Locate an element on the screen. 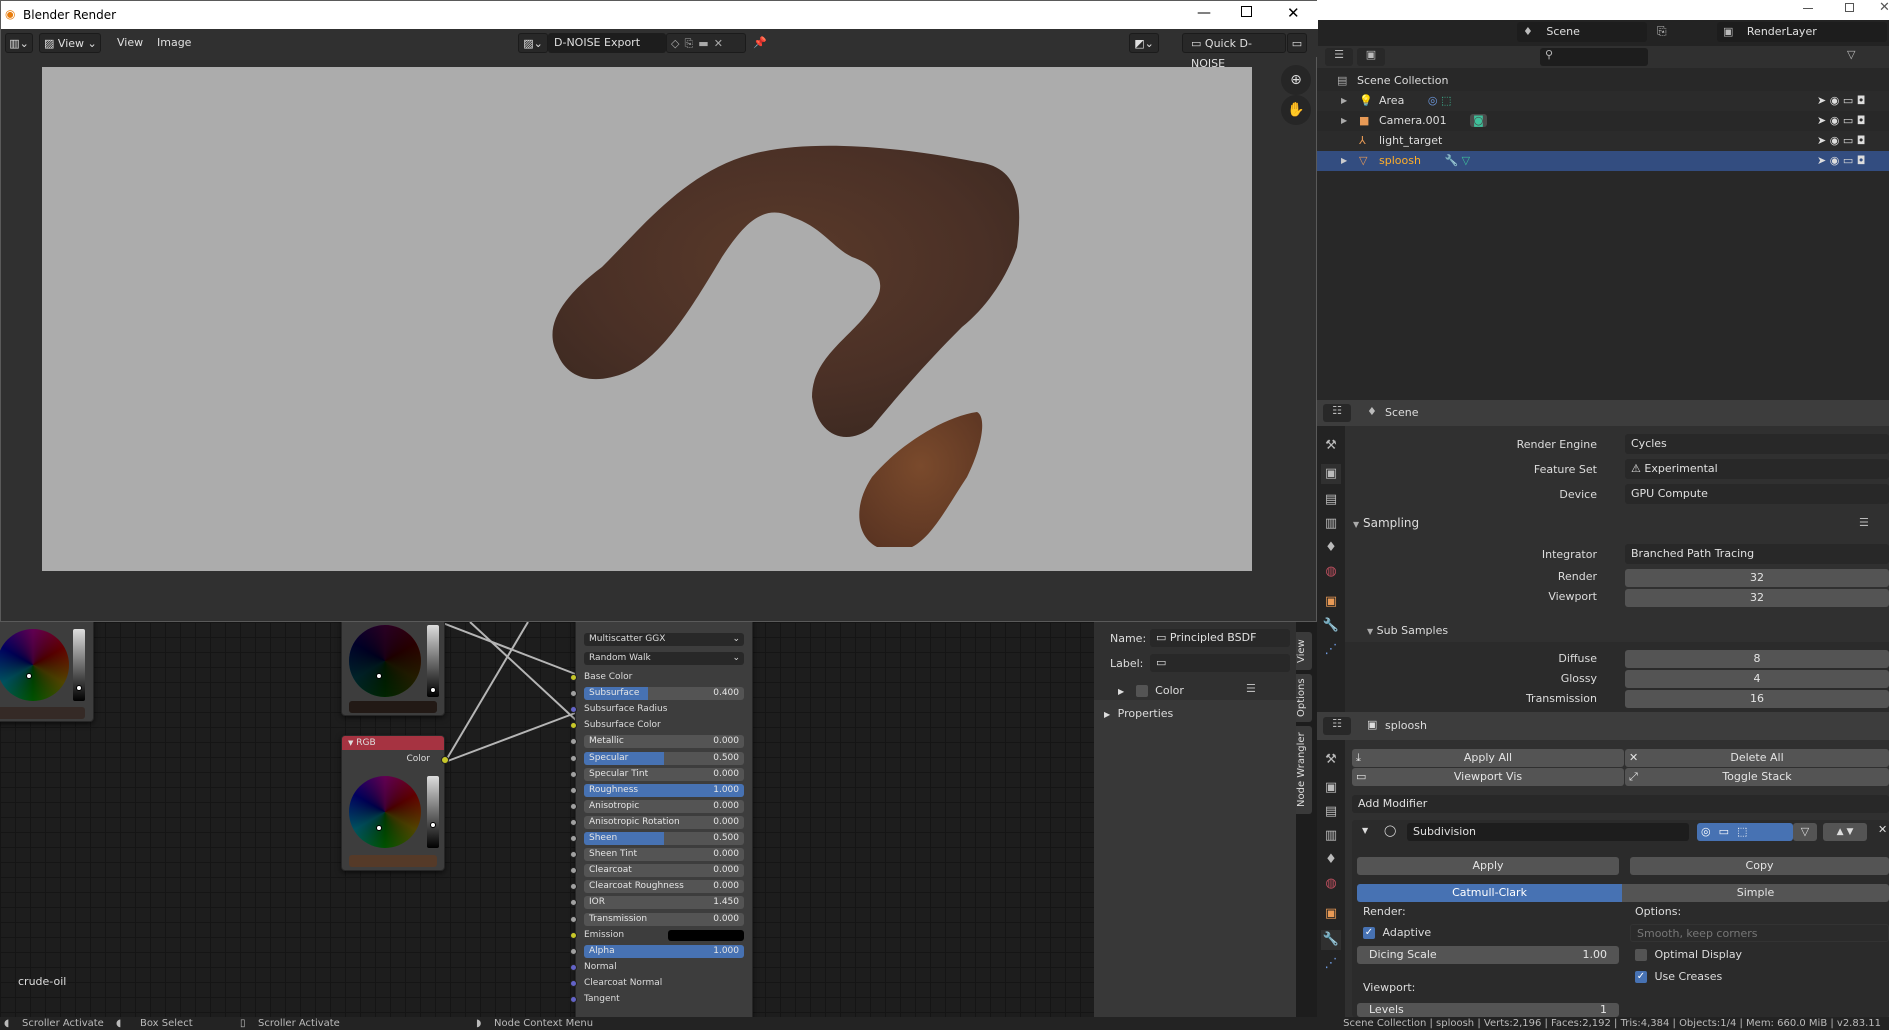 Image resolution: width=1889 pixels, height=1030 pixels. bsdf-input-specular-tint: Specular Tint 0.000 is located at coordinates (657, 774).